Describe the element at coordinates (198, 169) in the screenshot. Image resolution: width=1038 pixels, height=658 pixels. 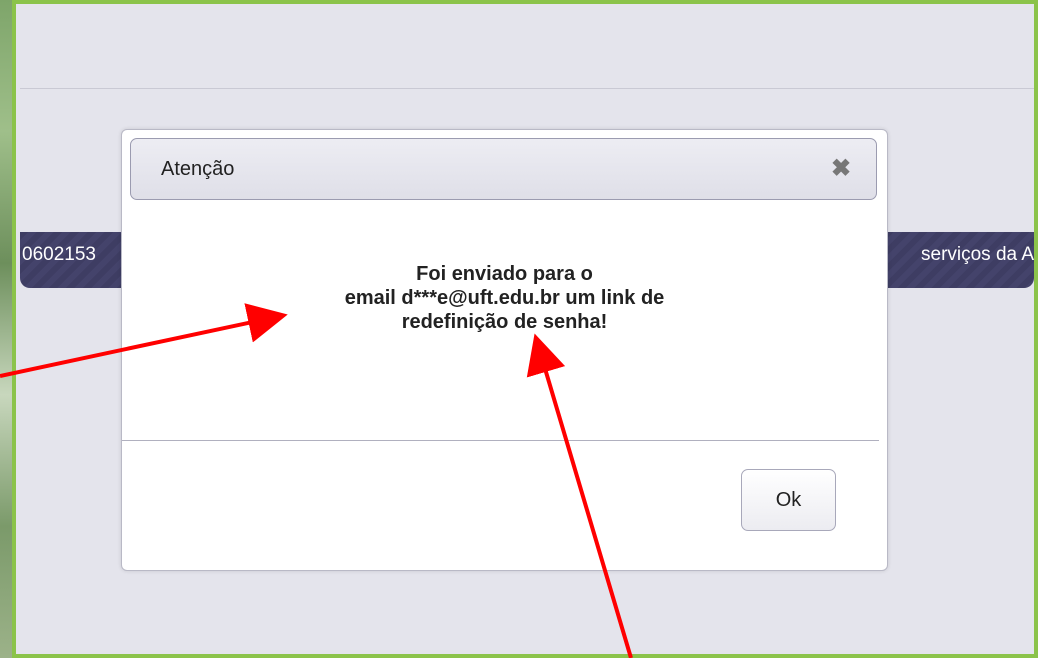
I see `dialog-title: Atenção` at that location.